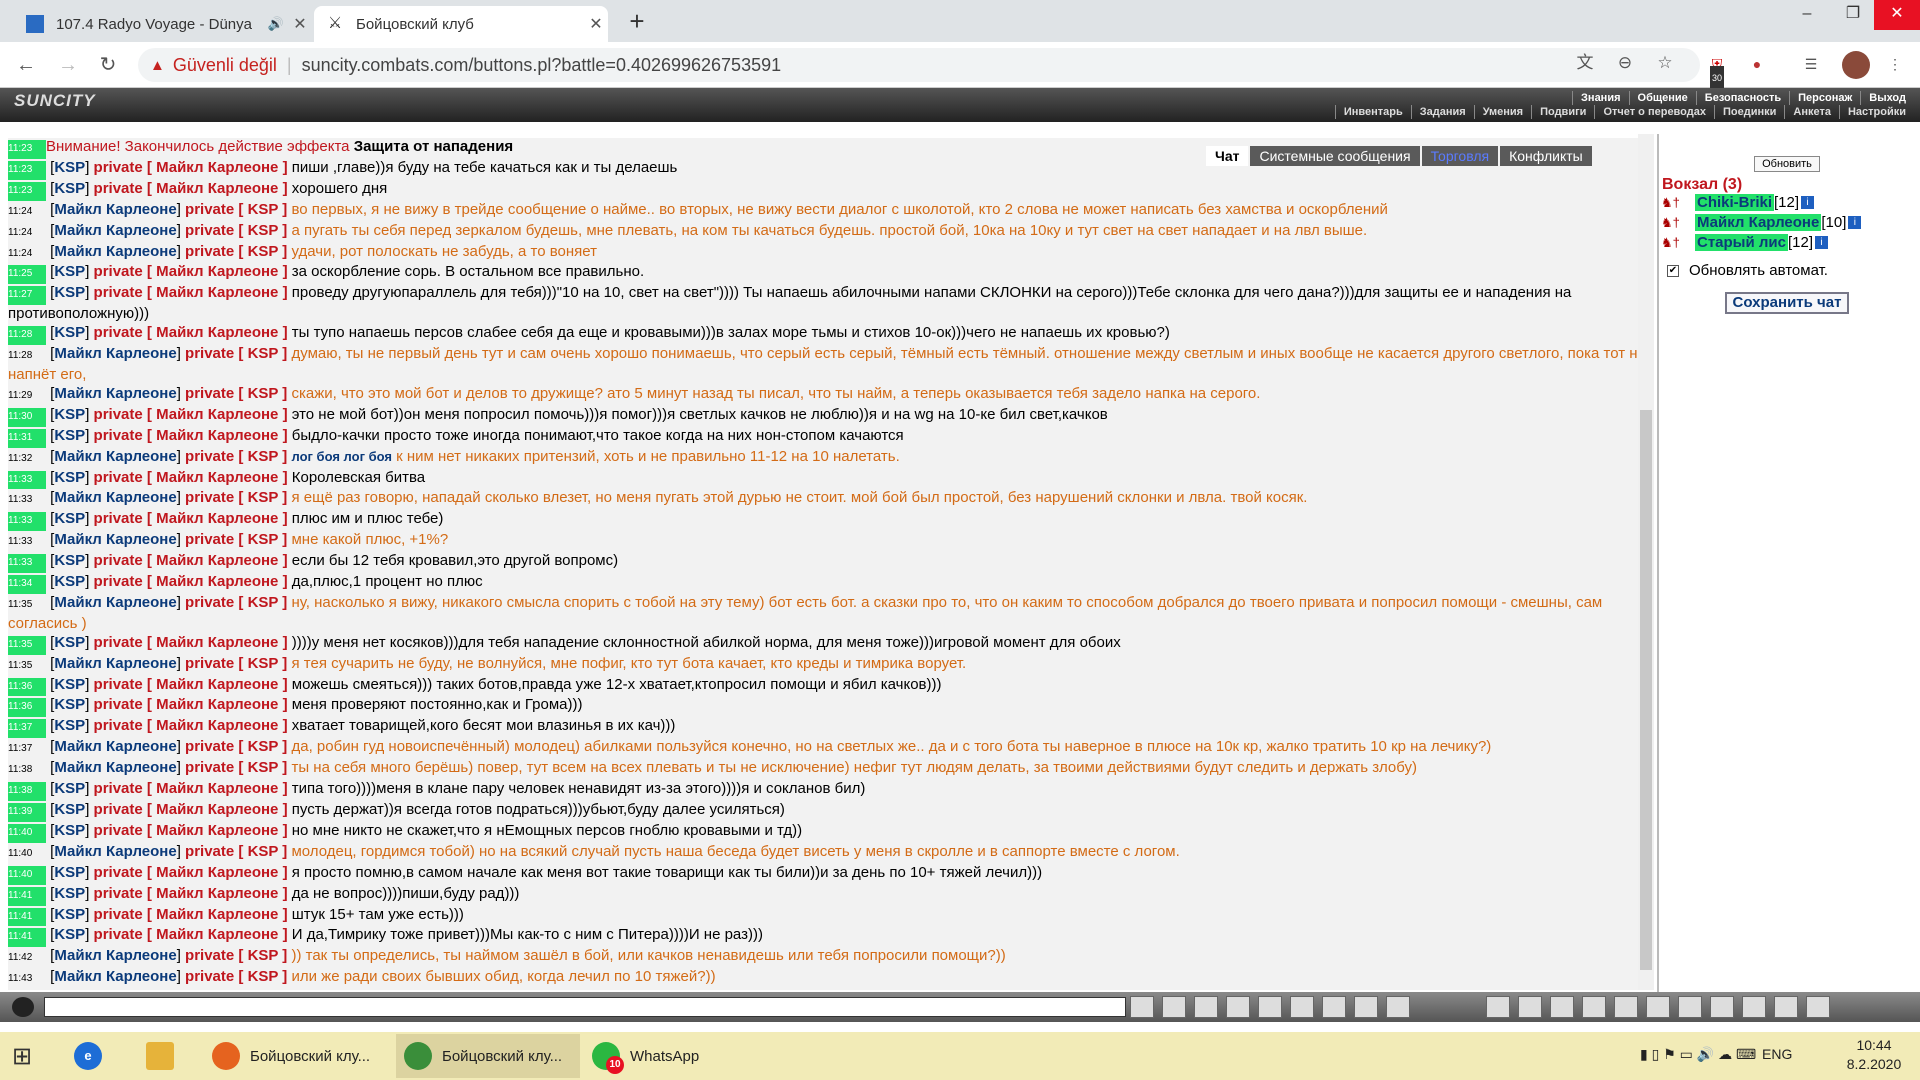 The height and width of the screenshot is (1080, 1920). What do you see at coordinates (1811, 112) in the screenshot?
I see `menu-item-6: Анкета` at bounding box center [1811, 112].